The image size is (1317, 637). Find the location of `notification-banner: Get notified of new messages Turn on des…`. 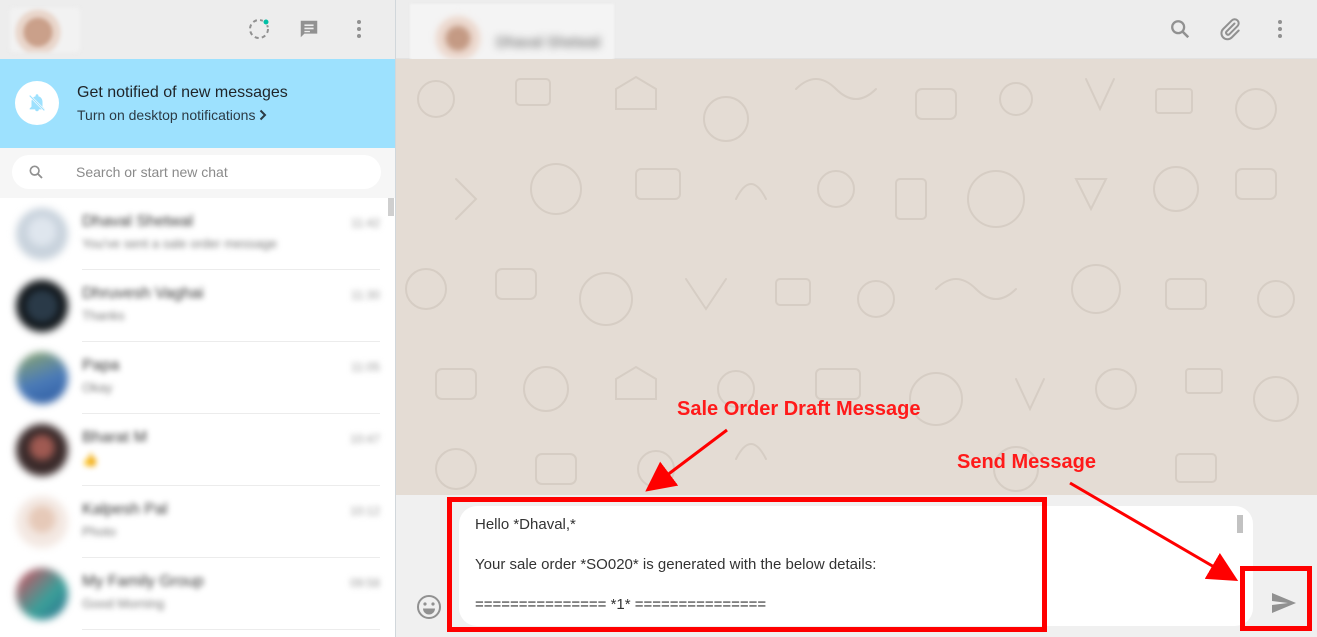

notification-banner: Get notified of new messages Turn on des… is located at coordinates (197, 103).